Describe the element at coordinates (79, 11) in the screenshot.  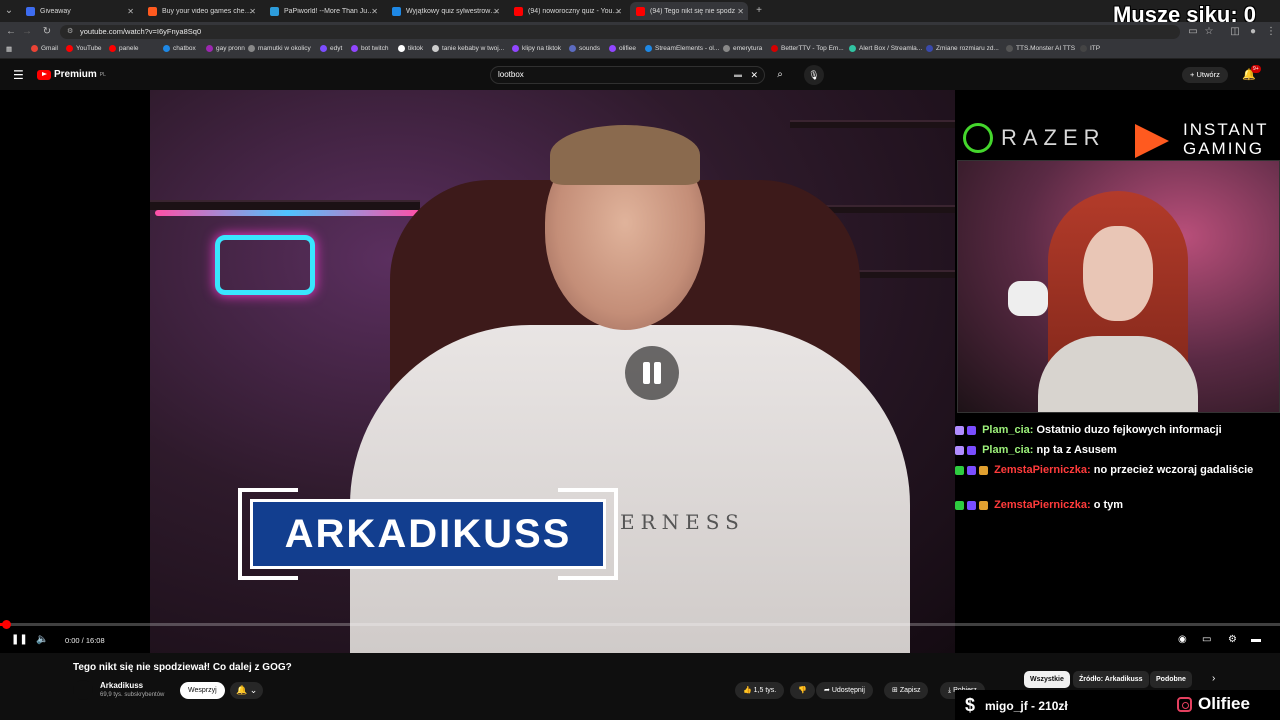
I see `browser-tab: Giveaway ✕` at that location.